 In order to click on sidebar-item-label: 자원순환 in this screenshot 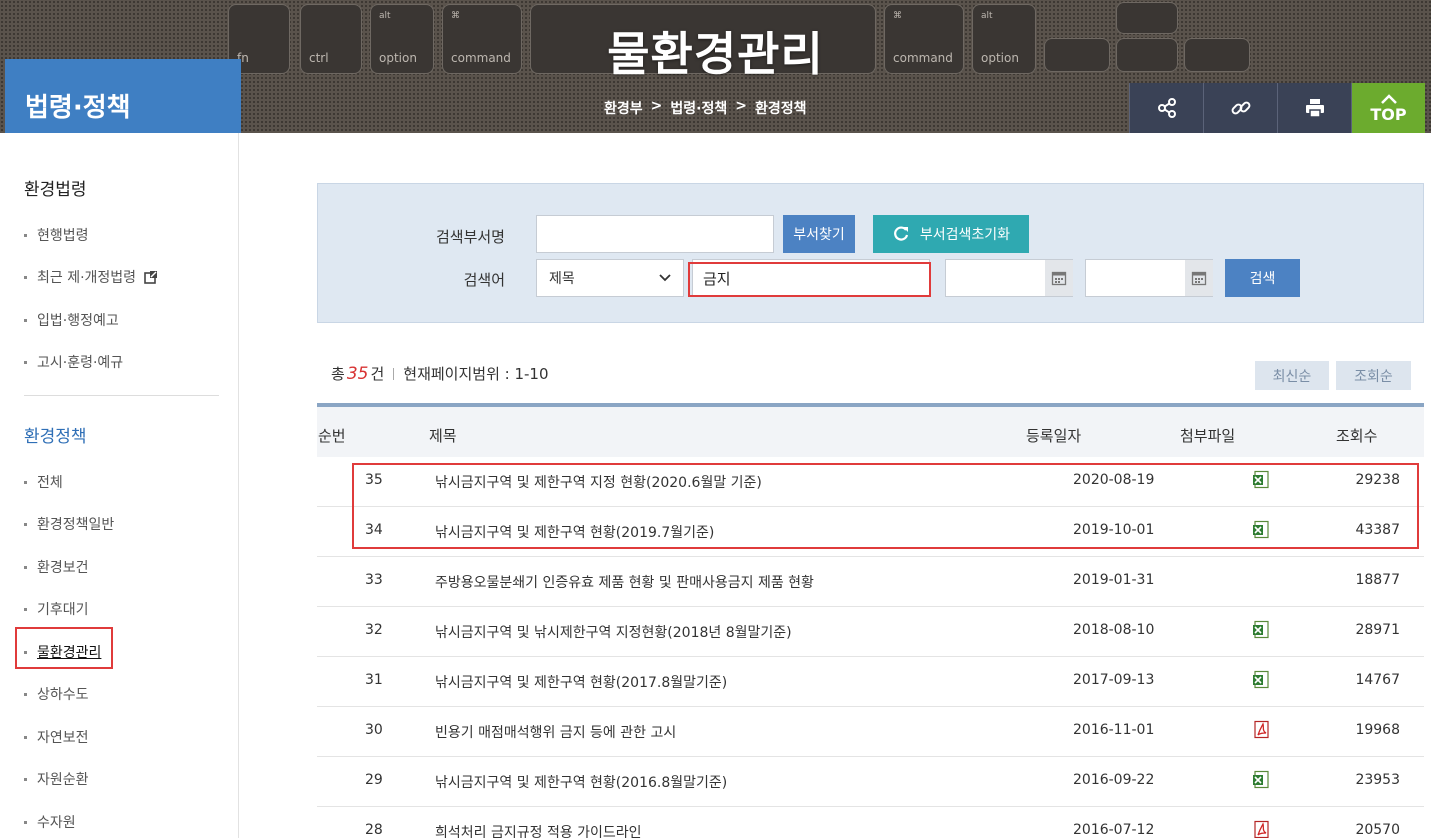, I will do `click(63, 780)`.